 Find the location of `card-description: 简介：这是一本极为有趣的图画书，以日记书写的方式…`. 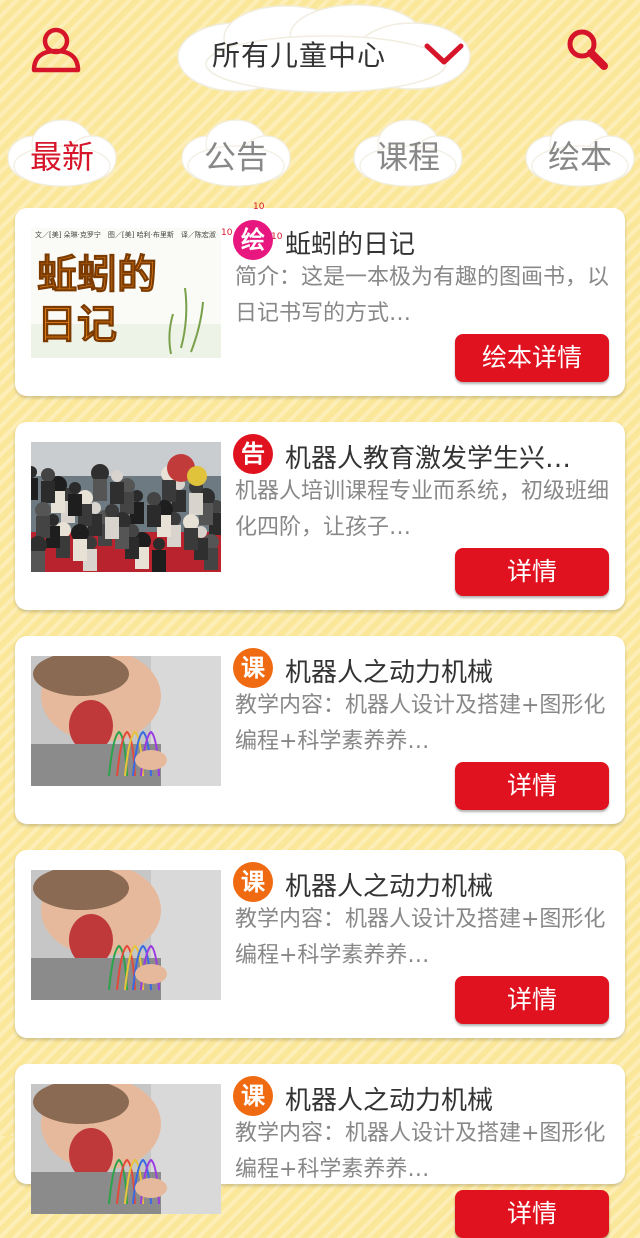

card-description: 简介：这是一本极为有趣的图画书，以日记书写的方式… is located at coordinates (422, 295).